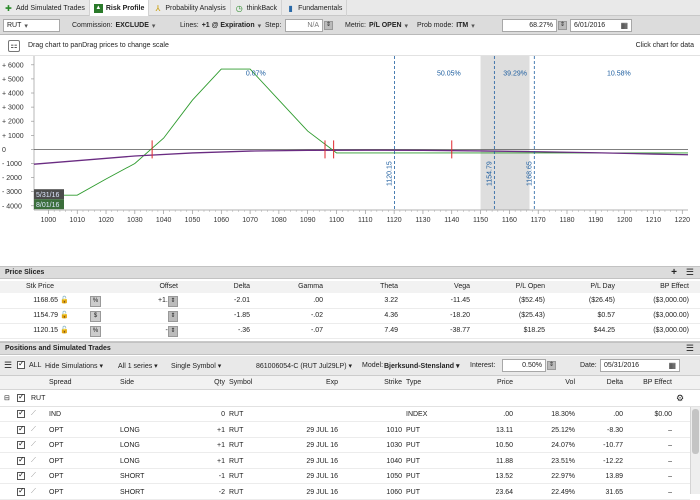 Image resolution: width=700 pixels, height=500 pixels. What do you see at coordinates (131, 25) in the screenshot?
I see `commission-select: EXCLUDE` at bounding box center [131, 25].